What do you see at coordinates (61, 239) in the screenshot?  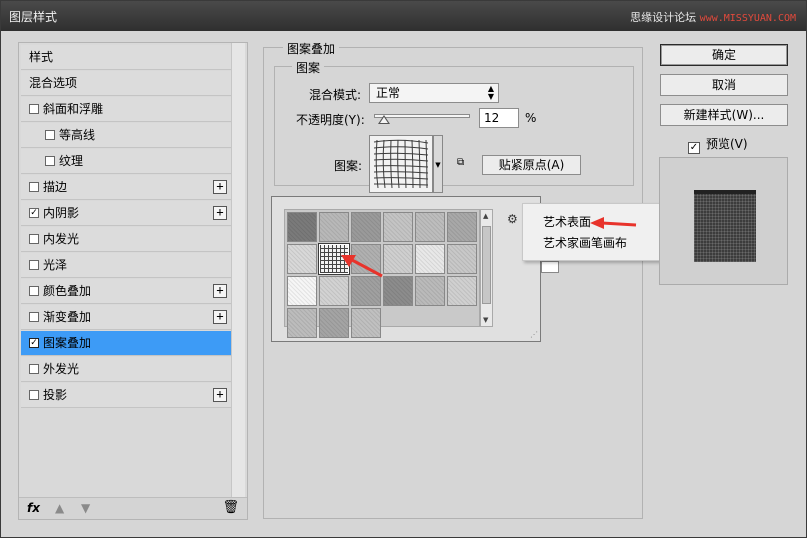 I see `sidebar-item-label: 内发光` at bounding box center [61, 239].